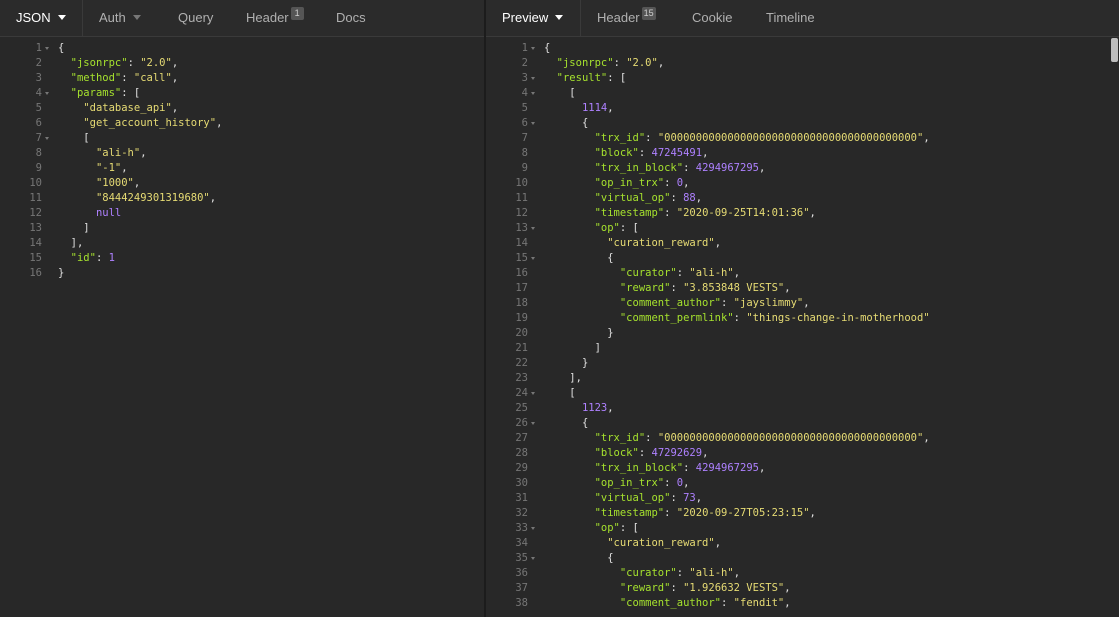 The width and height of the screenshot is (1119, 617). I want to click on tab-timeline: Timeline, so click(790, 18).